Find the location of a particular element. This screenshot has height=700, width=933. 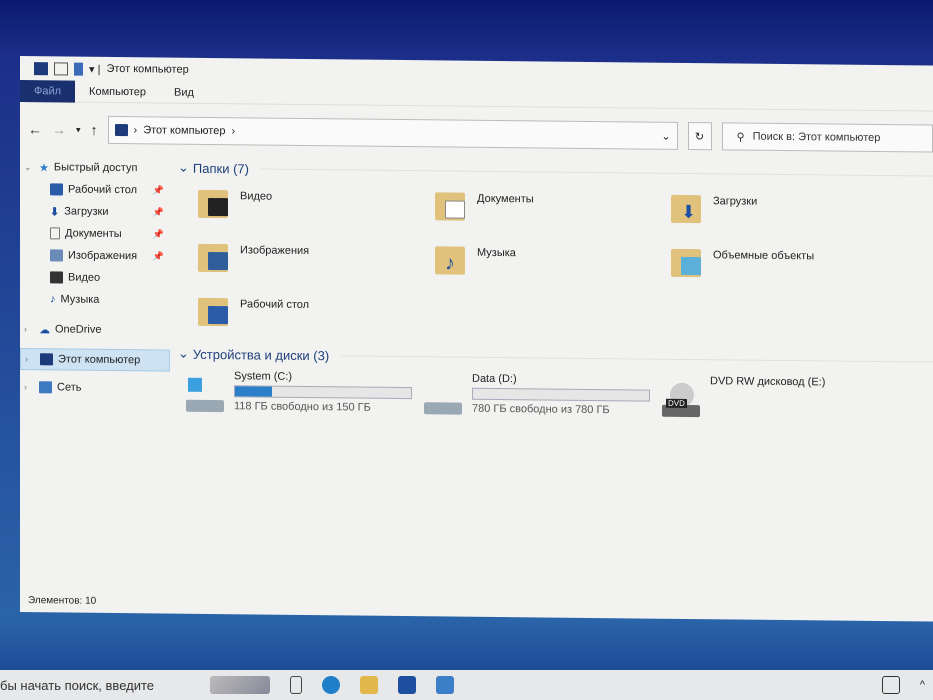

drive-c: System (C:) 118 ГБ свободно из 150 ГБ is located at coordinates (305, 393).